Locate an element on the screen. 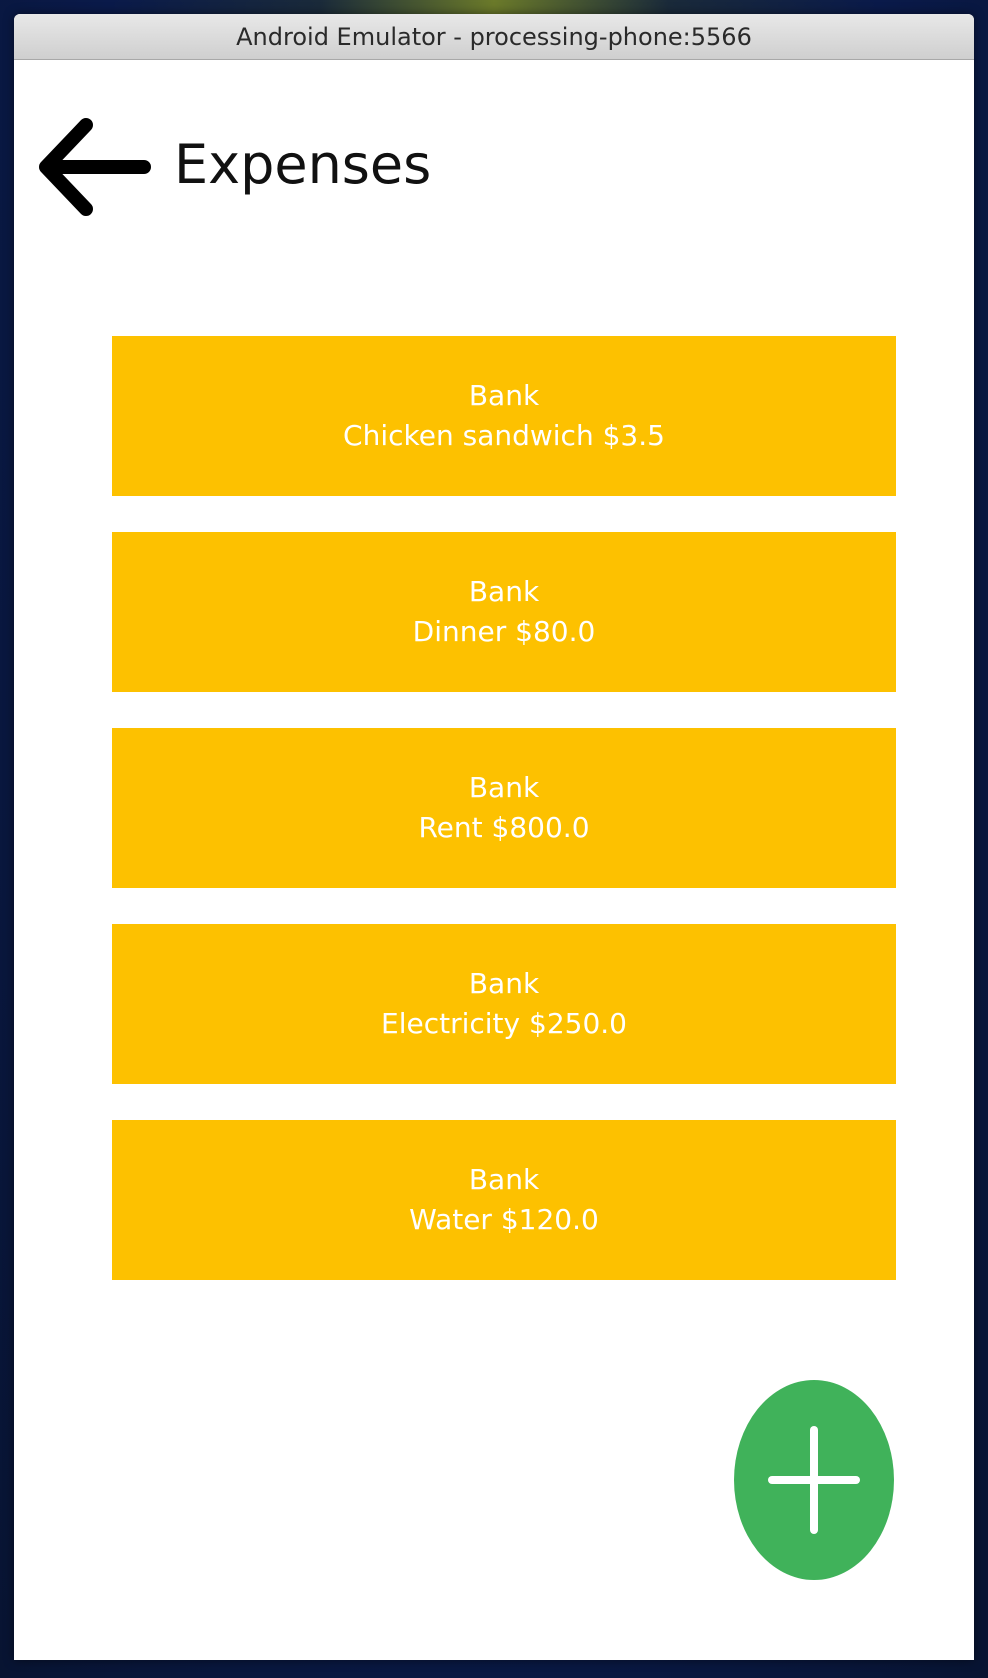  back-button is located at coordinates (95, 167).